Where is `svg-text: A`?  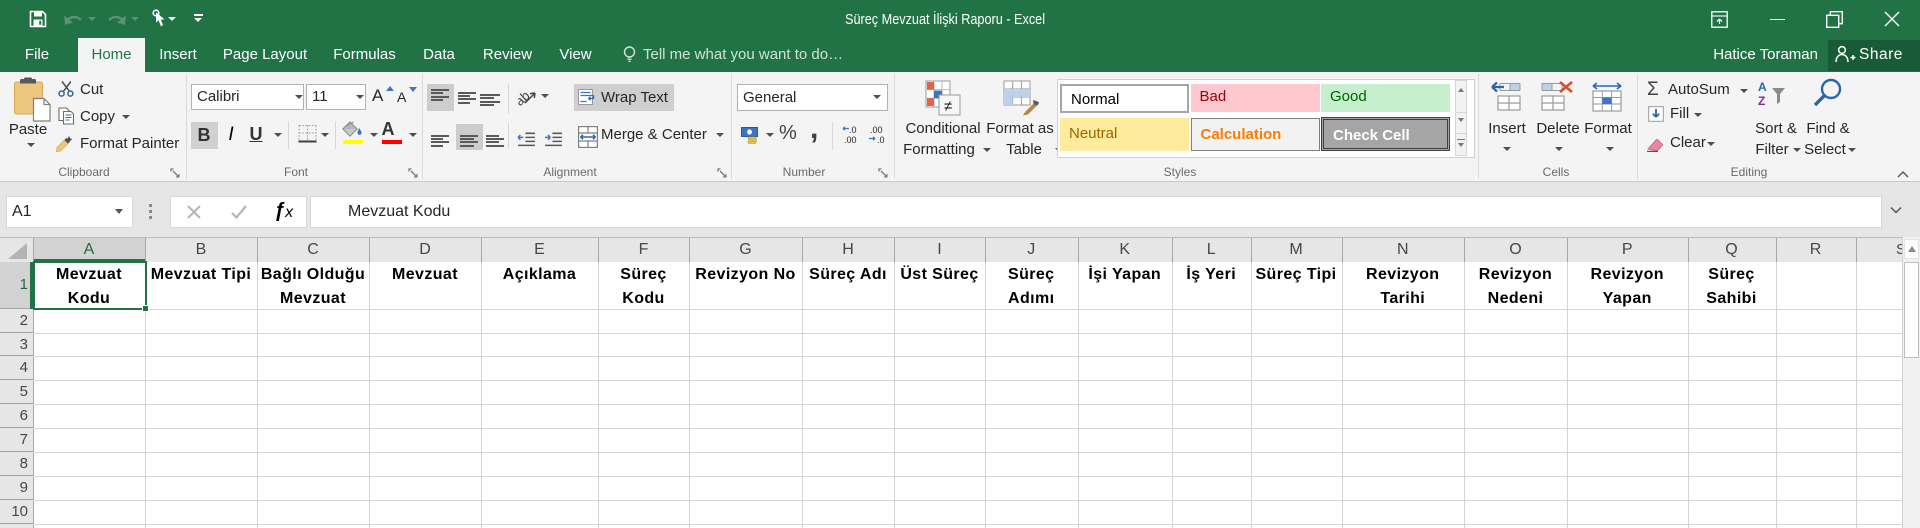 svg-text: A is located at coordinates (1762, 87).